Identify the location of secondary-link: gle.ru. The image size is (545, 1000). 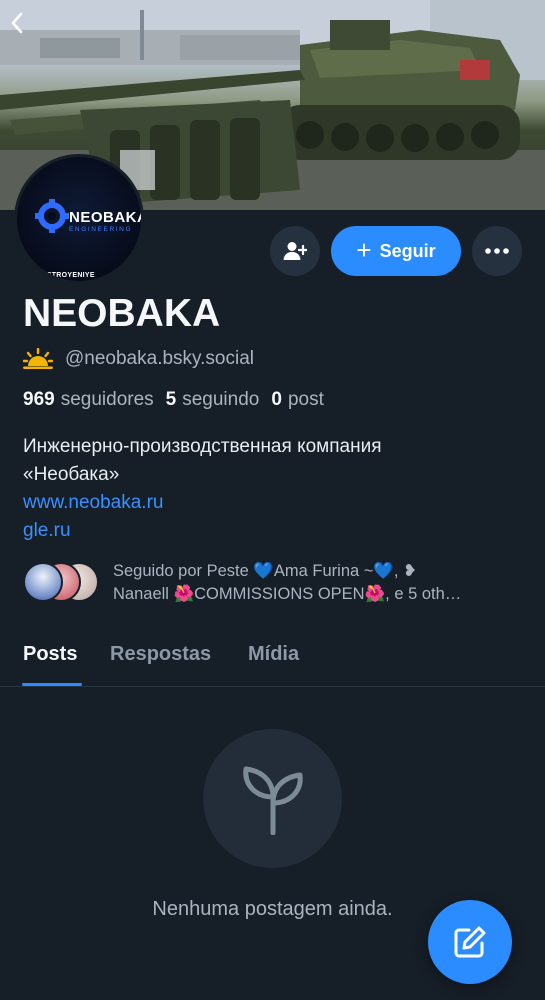
(273, 531).